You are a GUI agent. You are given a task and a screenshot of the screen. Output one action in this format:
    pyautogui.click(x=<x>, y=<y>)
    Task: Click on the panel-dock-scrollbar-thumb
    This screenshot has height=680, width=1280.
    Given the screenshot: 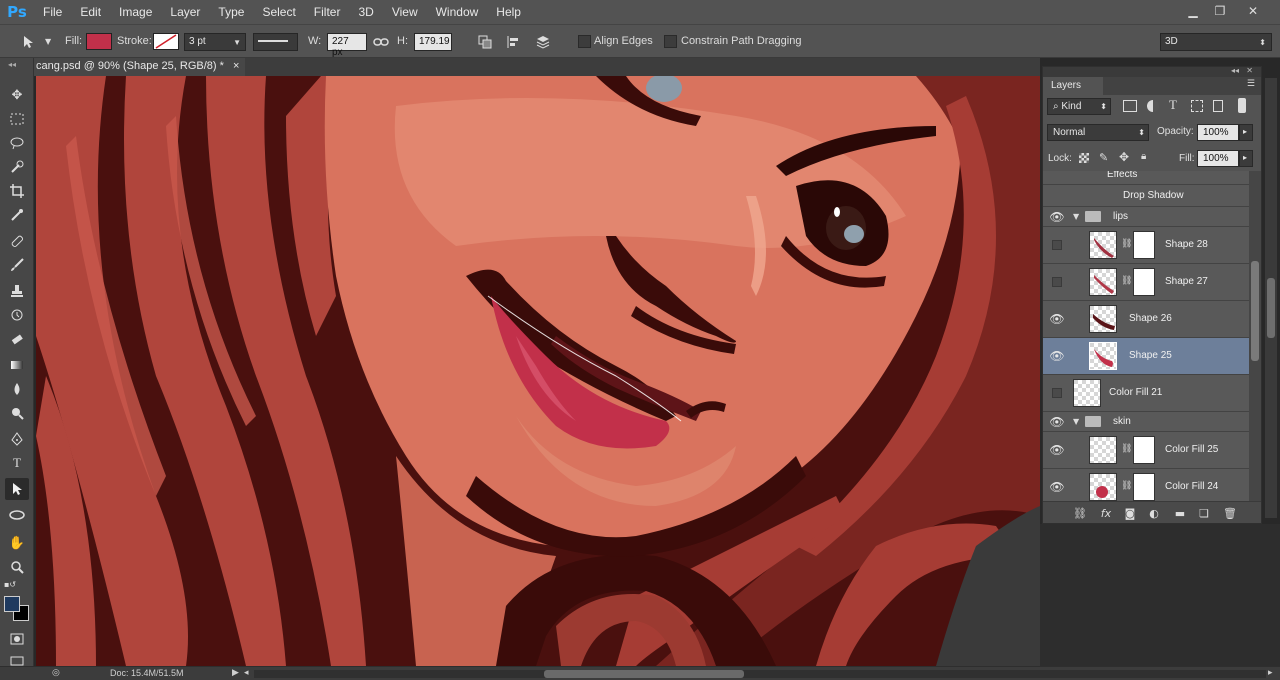 What is the action you would take?
    pyautogui.click(x=1271, y=308)
    